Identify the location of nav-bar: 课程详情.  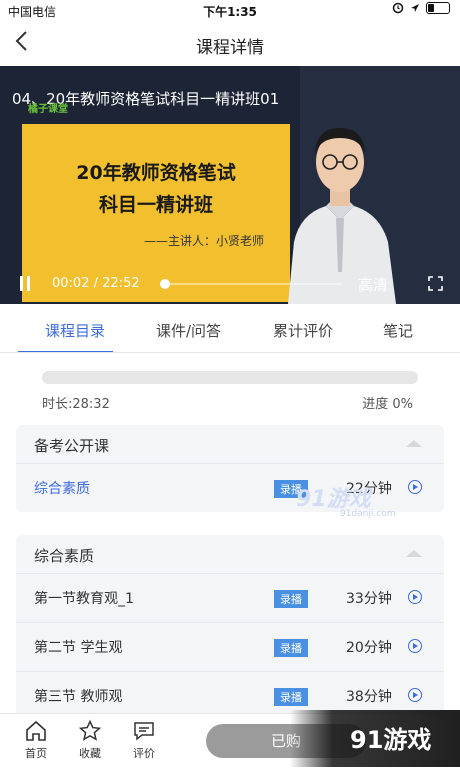
(230, 44).